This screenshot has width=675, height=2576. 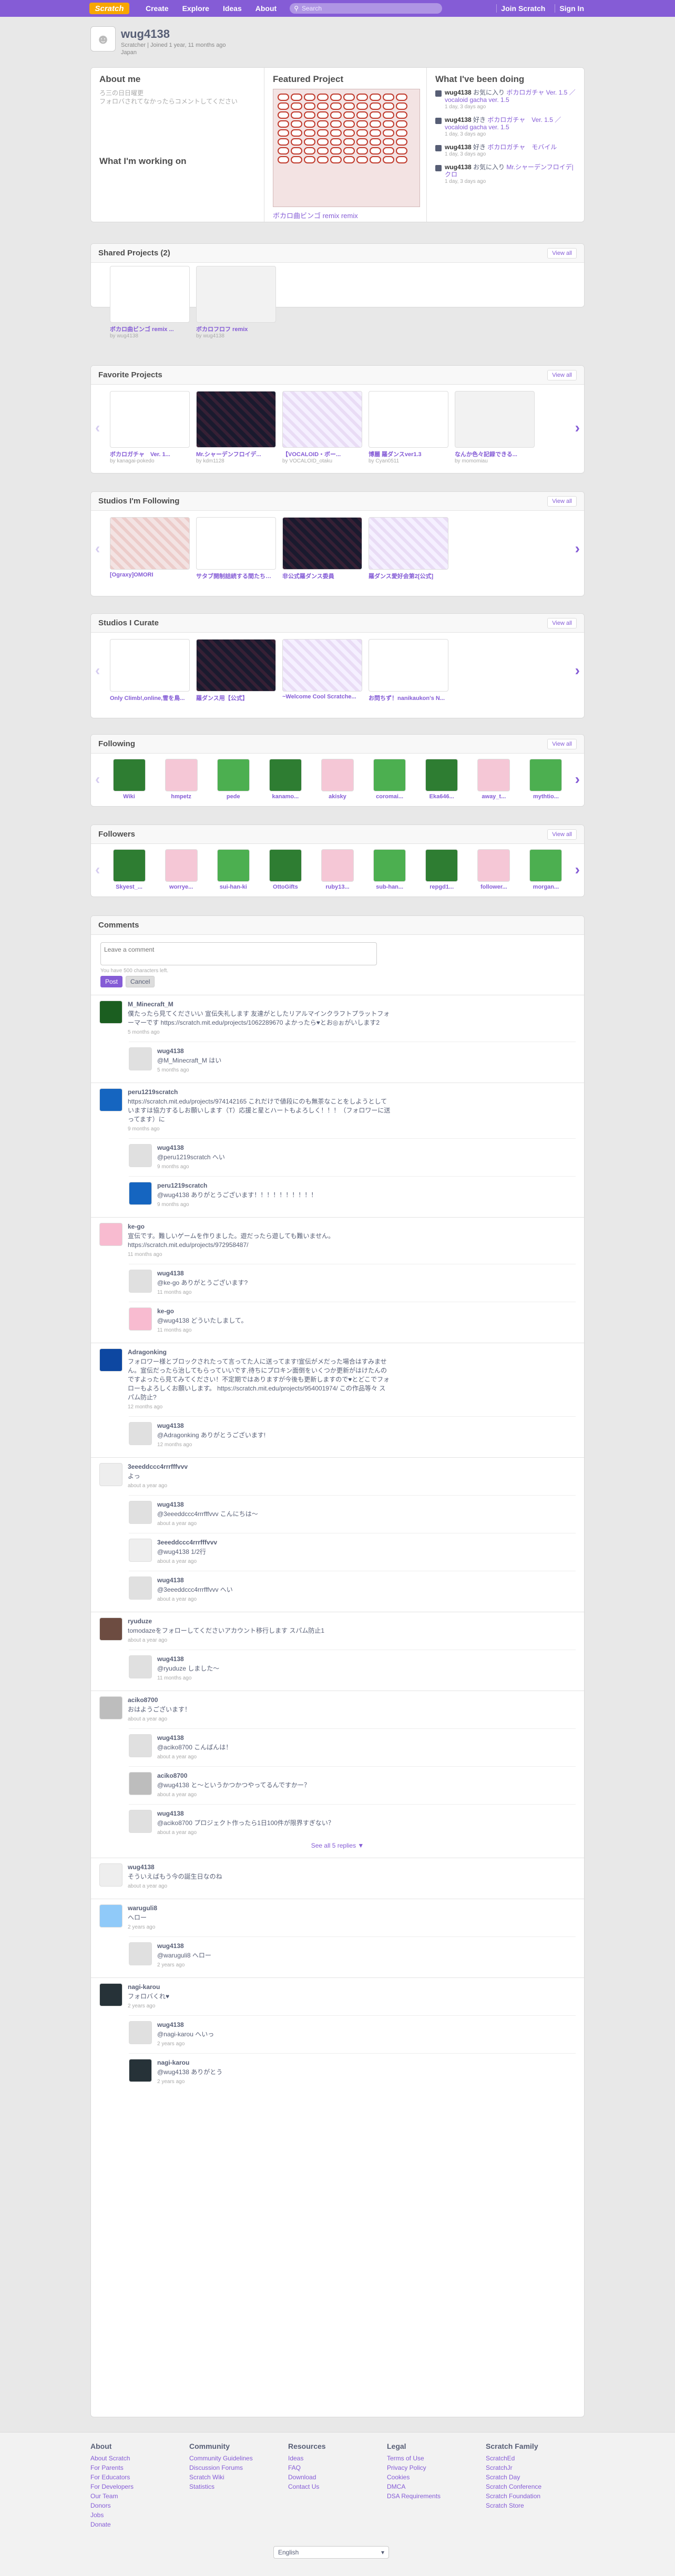 I want to click on following-view-all: View all, so click(x=562, y=743).